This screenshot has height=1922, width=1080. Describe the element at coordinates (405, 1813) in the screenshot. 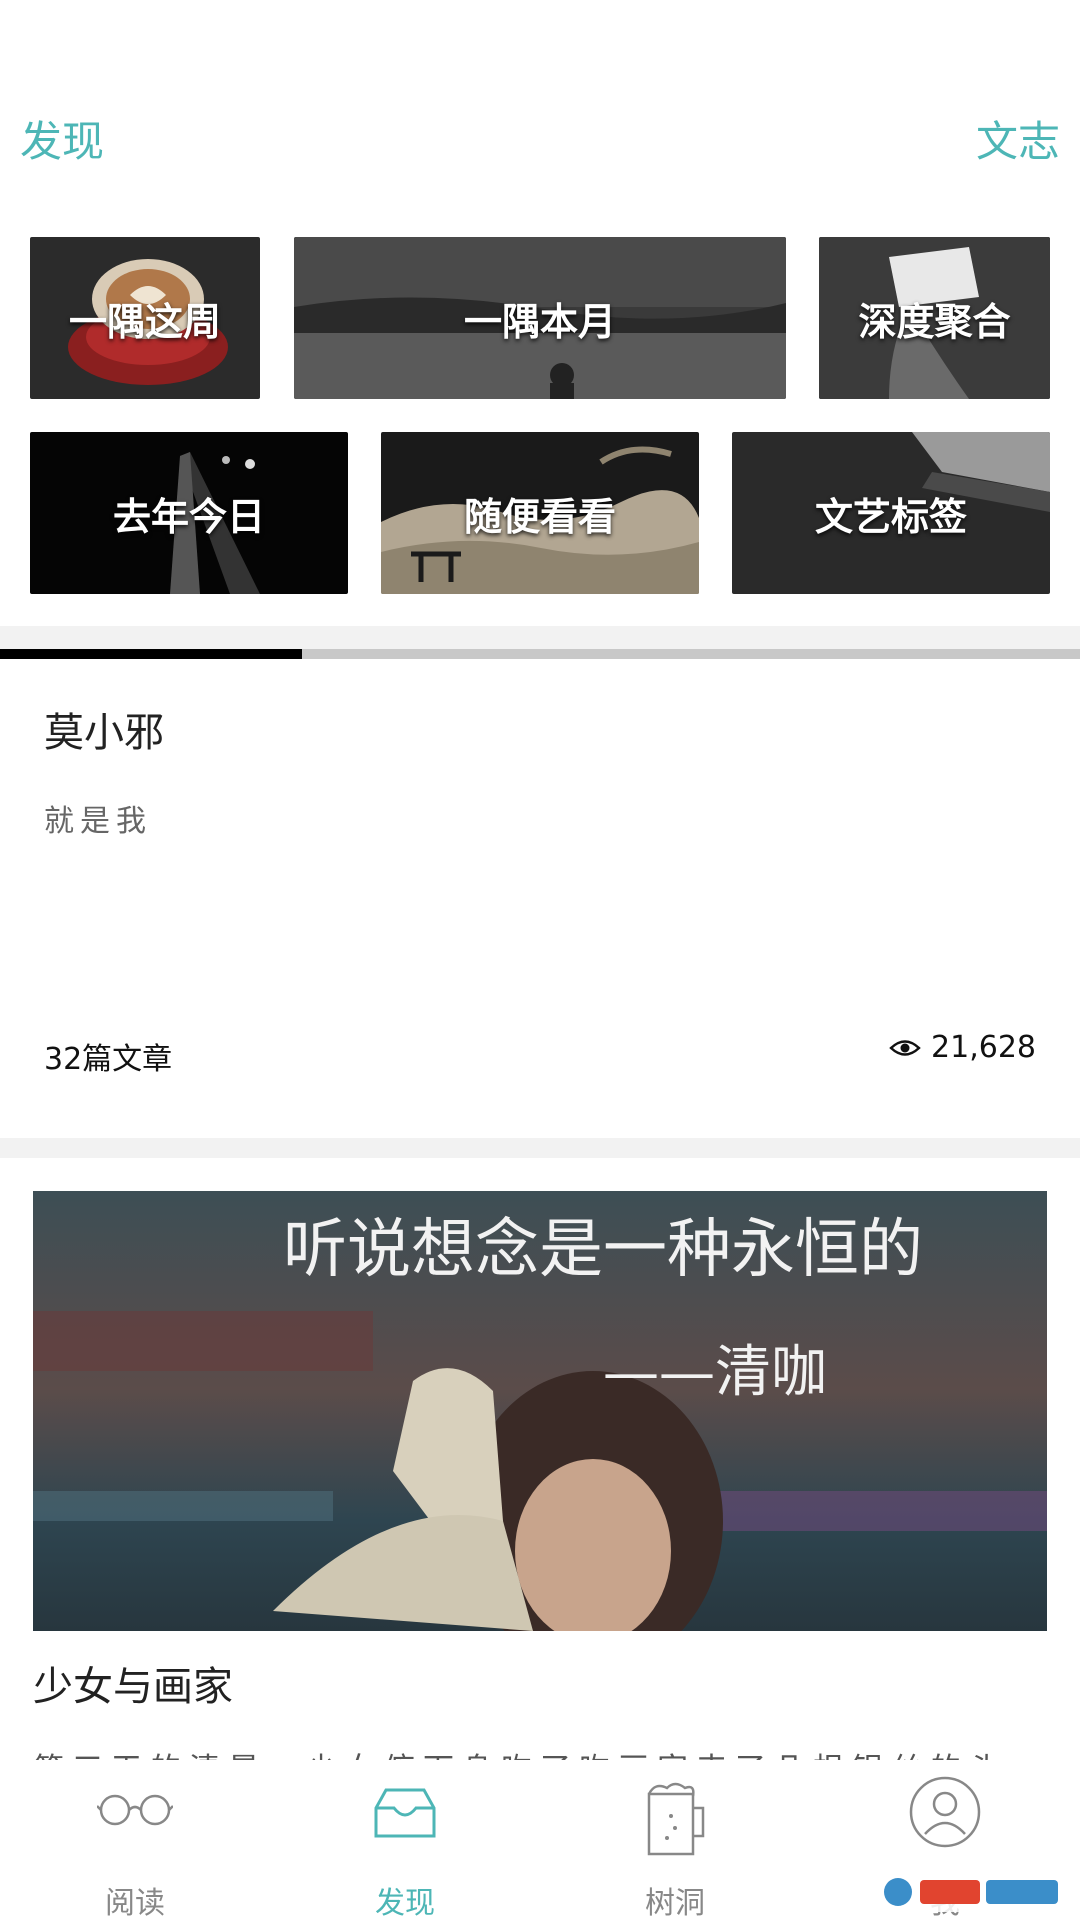

I see `inbox-icon` at that location.